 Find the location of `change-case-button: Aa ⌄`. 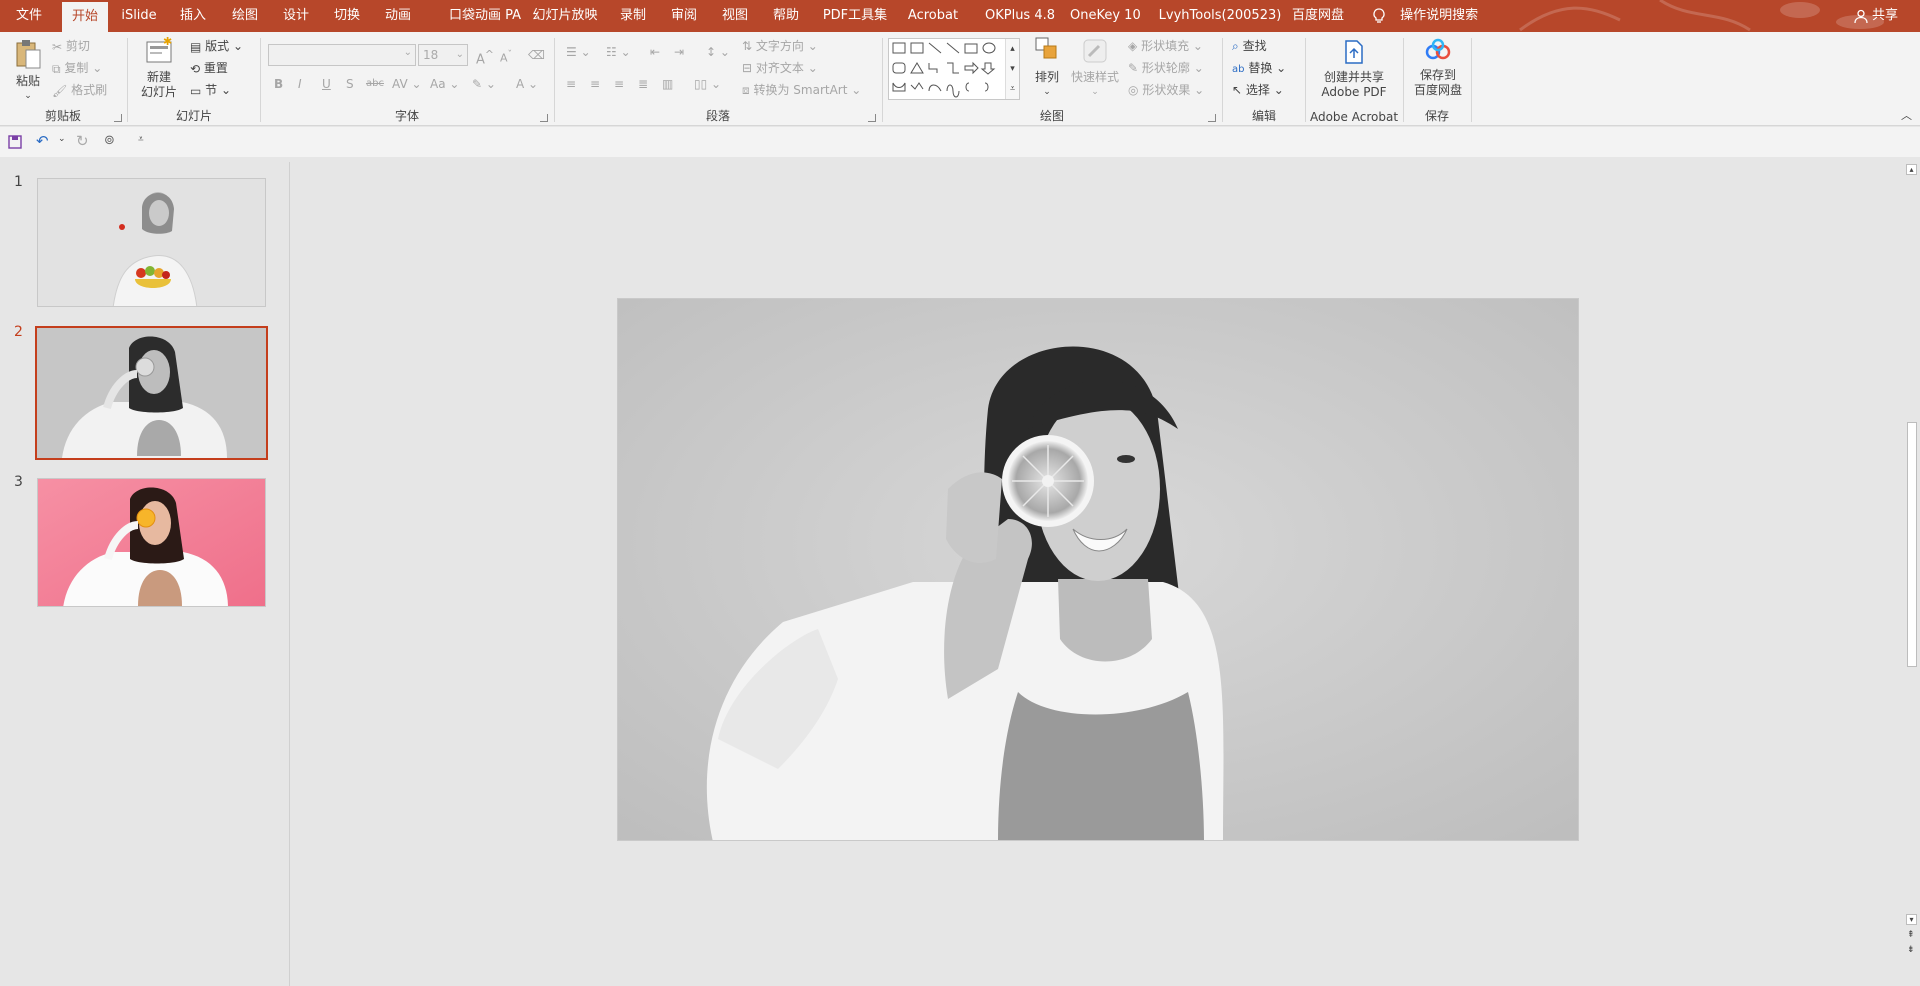

change-case-button: Aa ⌄ is located at coordinates (444, 84).